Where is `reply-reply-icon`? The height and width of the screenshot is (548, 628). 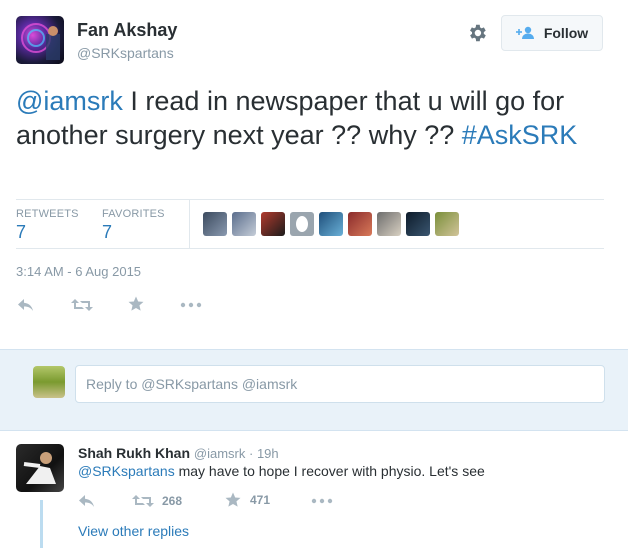
reply-reply-icon is located at coordinates (87, 503).